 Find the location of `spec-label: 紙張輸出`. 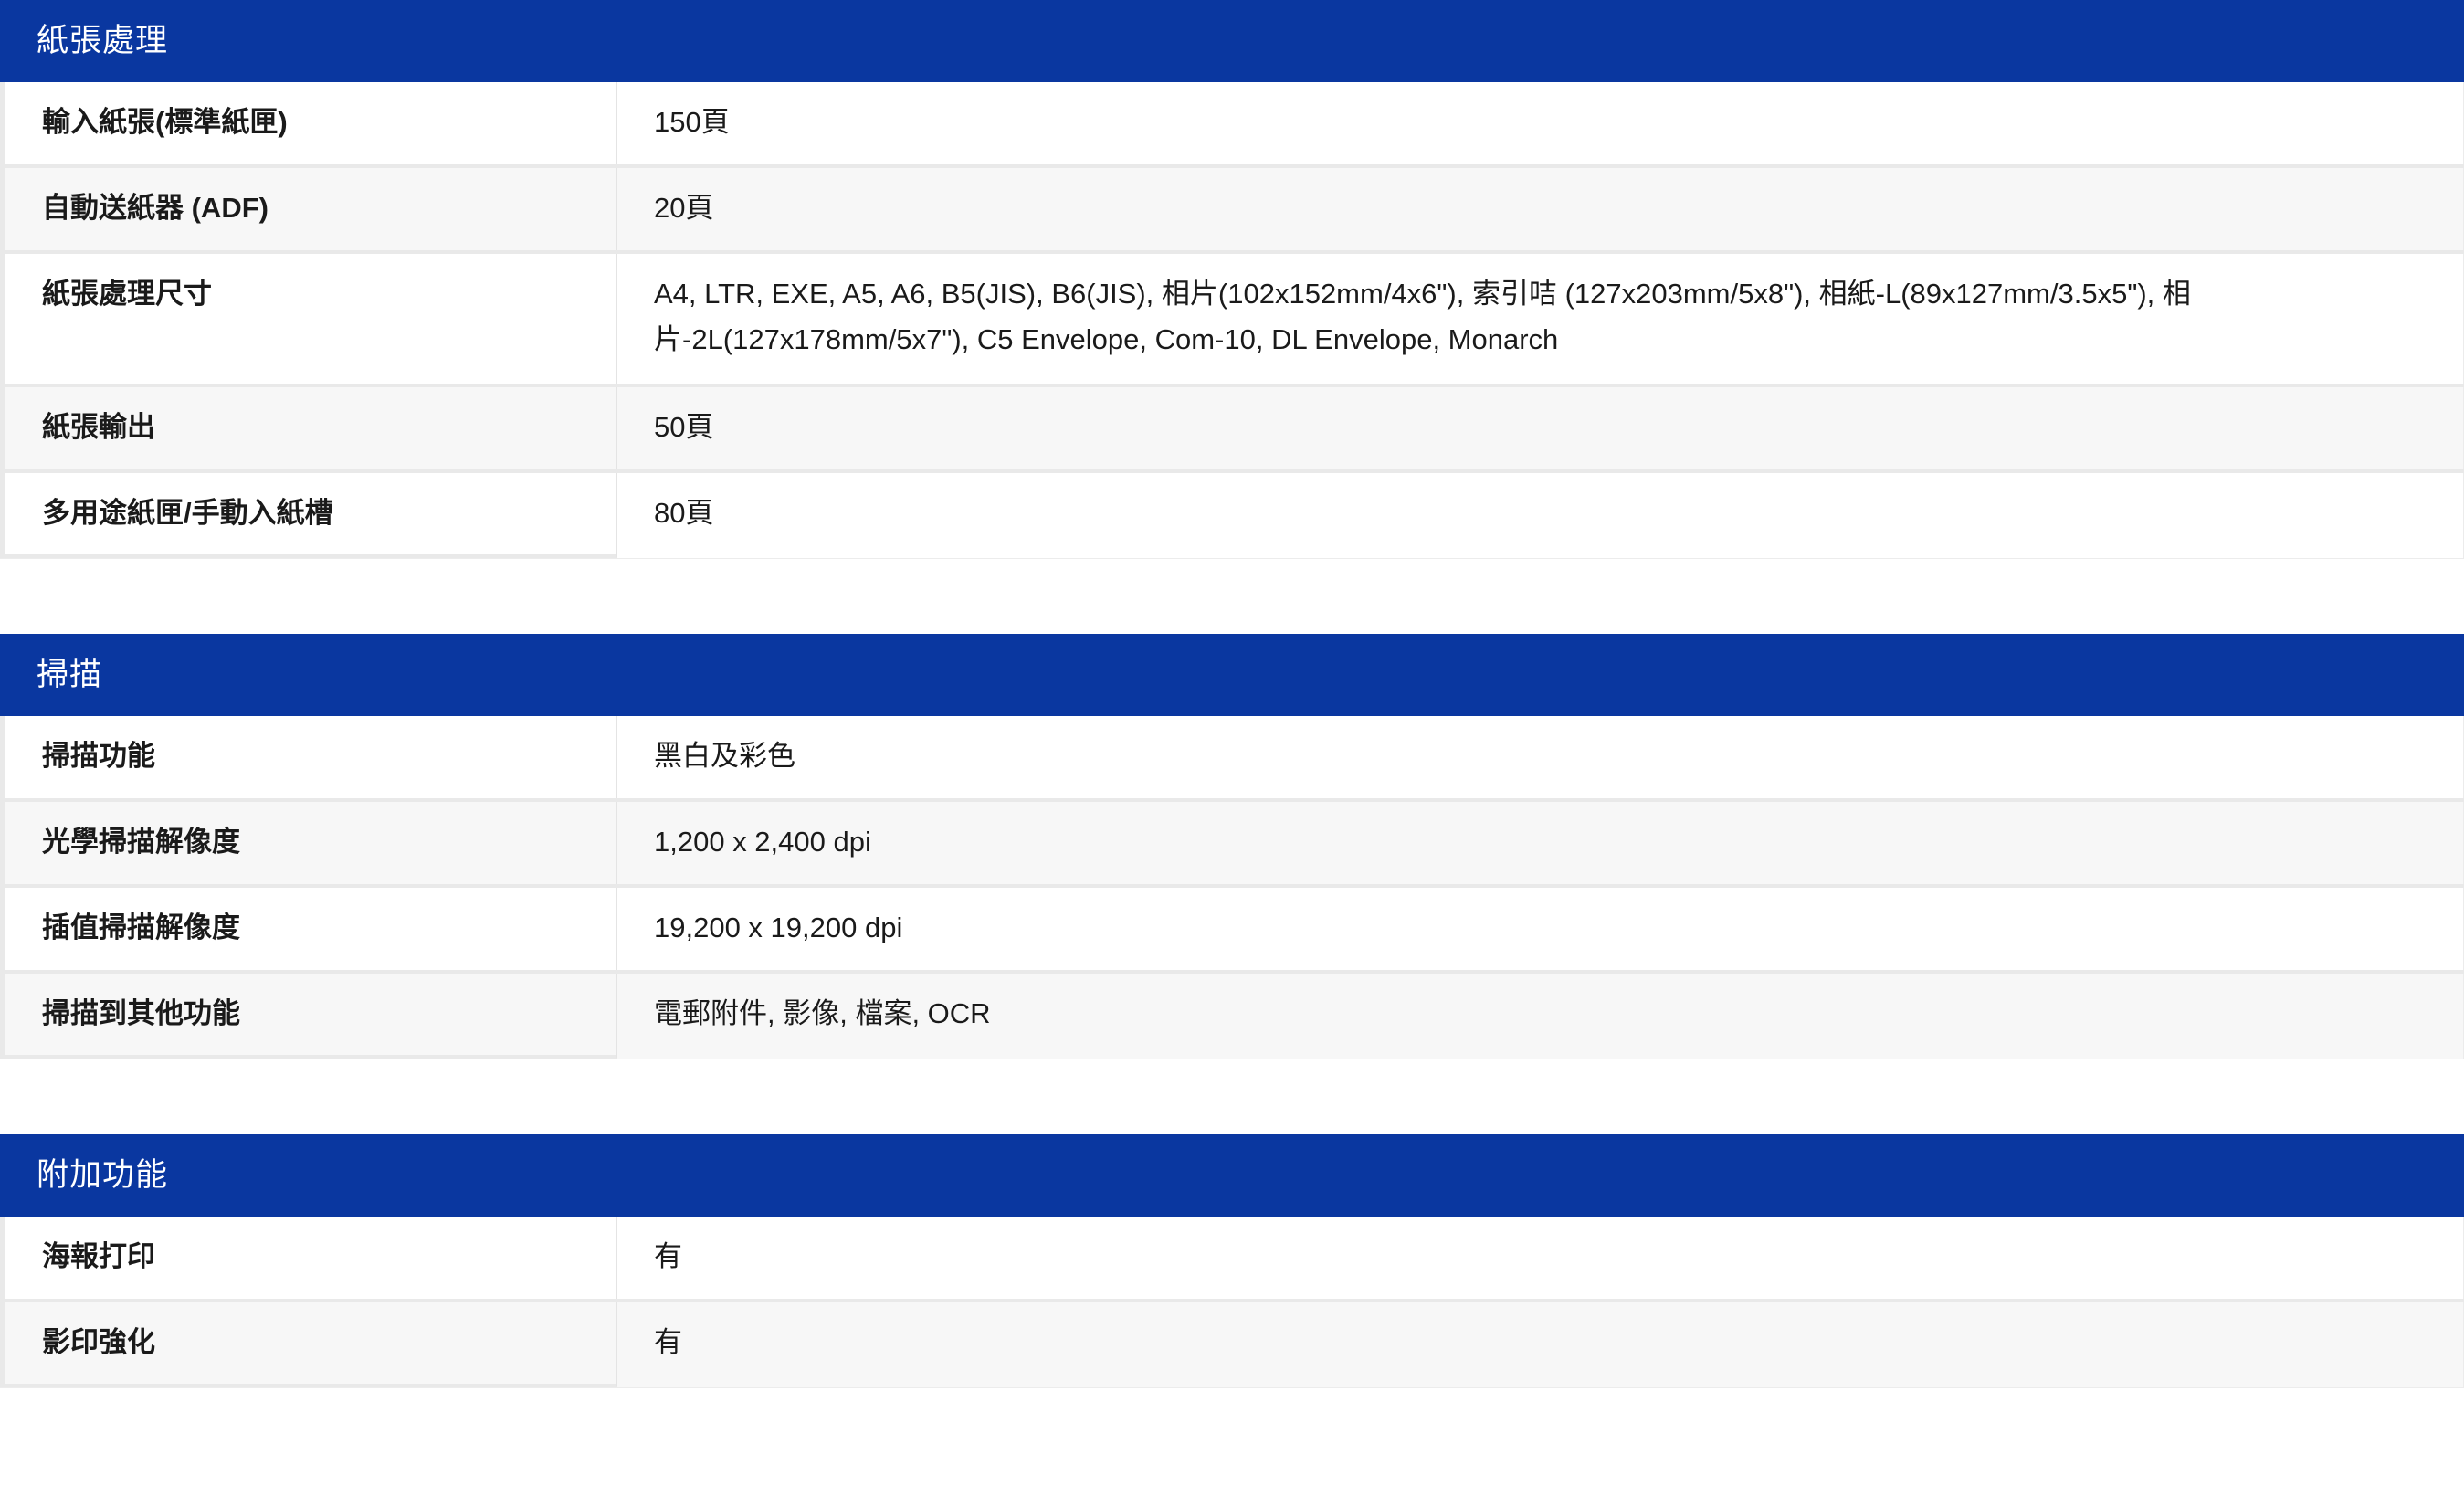

spec-label: 紙張輸出 is located at coordinates (308, 428).